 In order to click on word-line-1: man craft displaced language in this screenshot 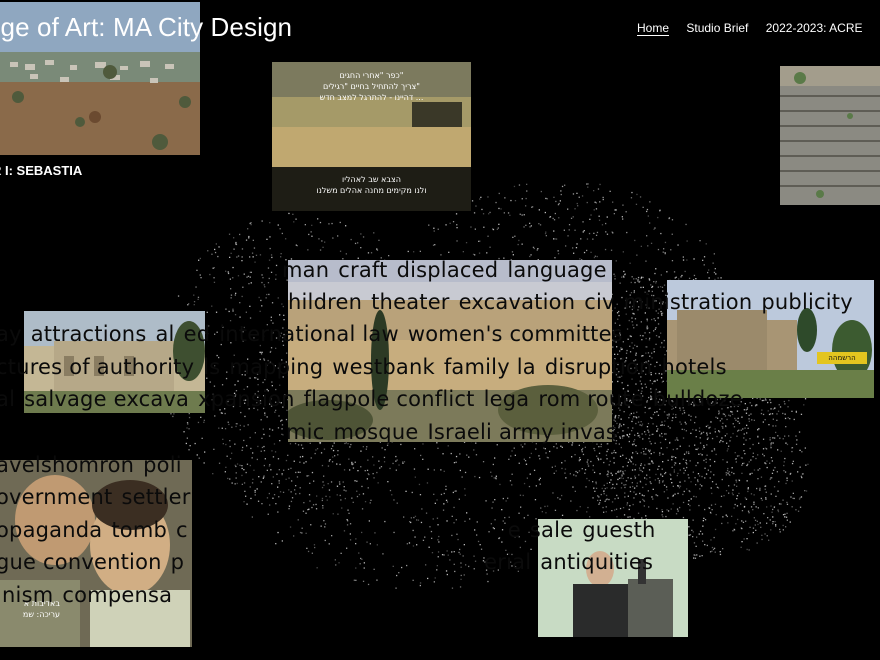, I will do `click(449, 270)`.